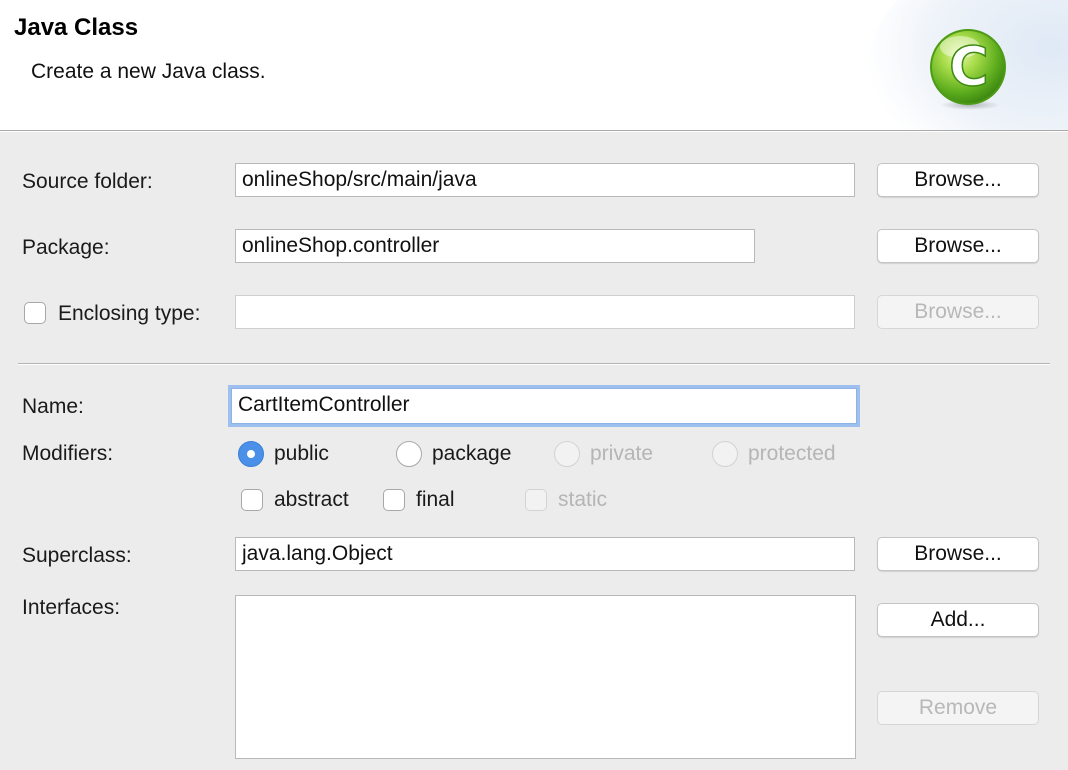  Describe the element at coordinates (725, 454) in the screenshot. I see `modifier-protected-radio` at that location.